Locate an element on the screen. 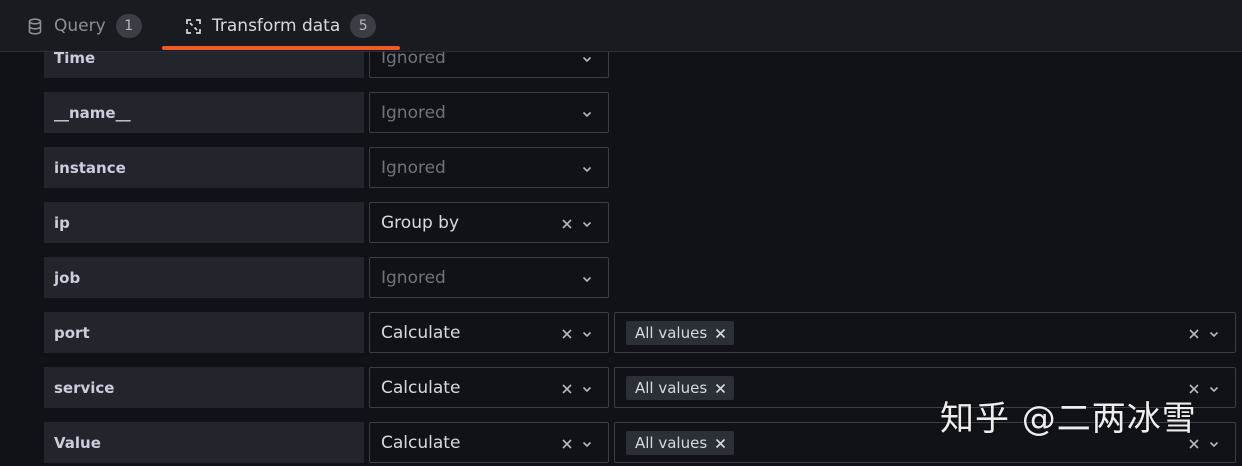  field-name: instance is located at coordinates (204, 167).